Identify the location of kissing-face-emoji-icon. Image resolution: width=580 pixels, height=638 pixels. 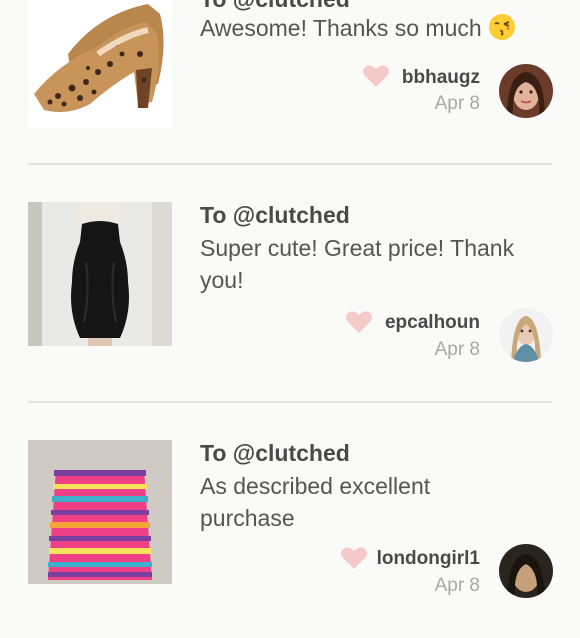
(502, 27).